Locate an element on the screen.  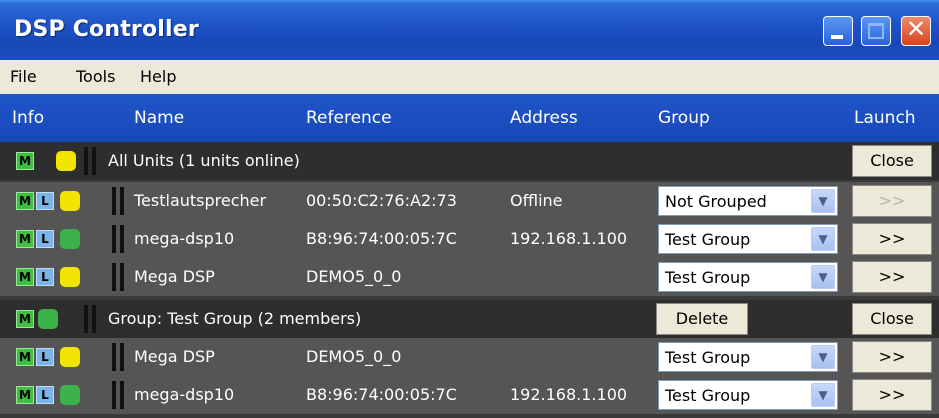
group-select: Not Grouped ▼ is located at coordinates (748, 201).